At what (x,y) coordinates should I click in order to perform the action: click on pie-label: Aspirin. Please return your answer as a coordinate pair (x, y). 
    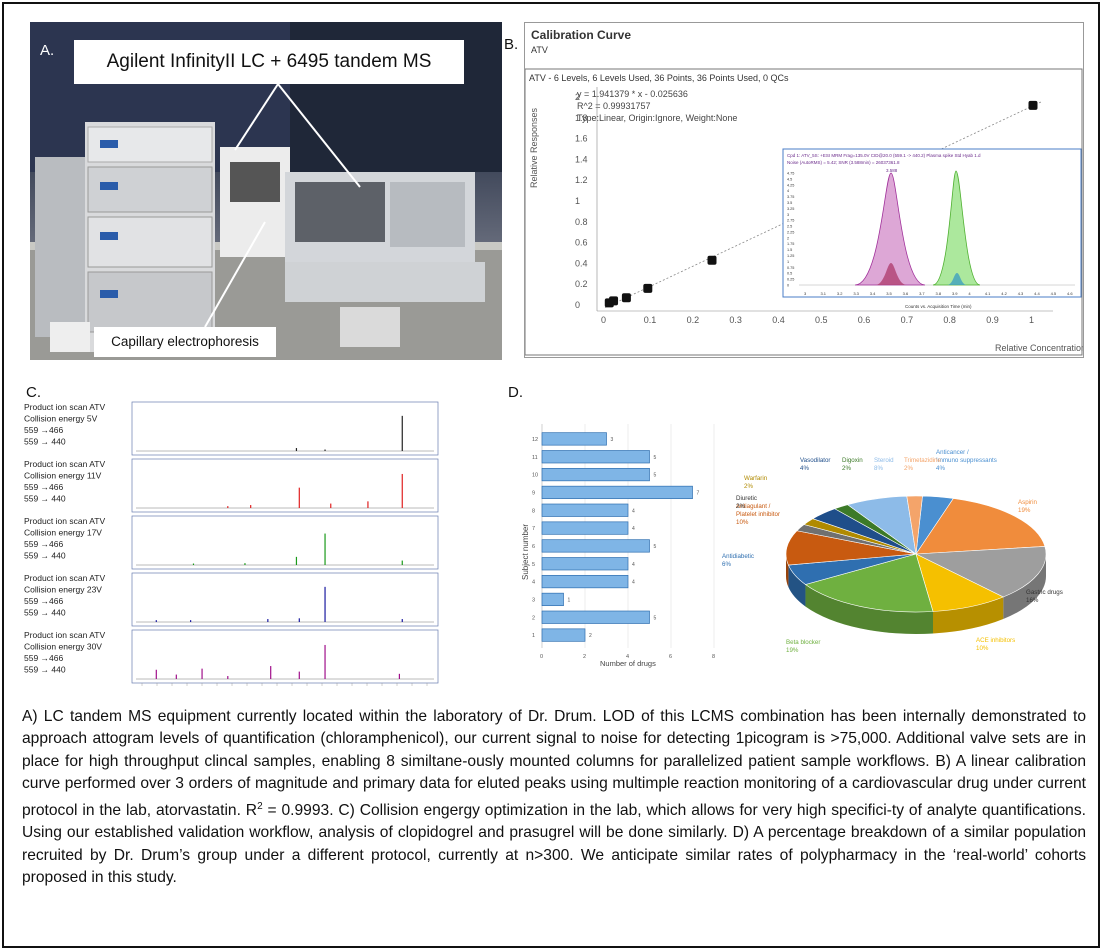
    Looking at the image, I should click on (1027, 502).